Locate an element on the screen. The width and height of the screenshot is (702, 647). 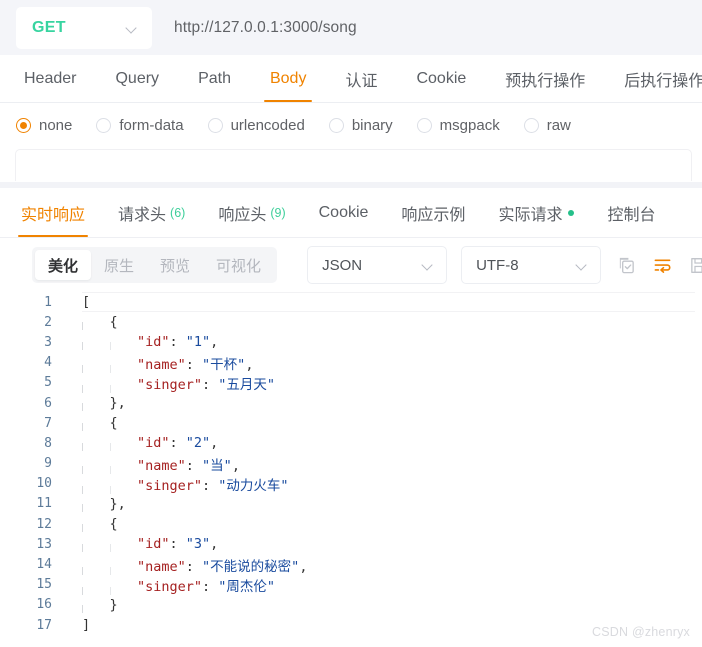
encoding-select: UTF-8 is located at coordinates (531, 265).